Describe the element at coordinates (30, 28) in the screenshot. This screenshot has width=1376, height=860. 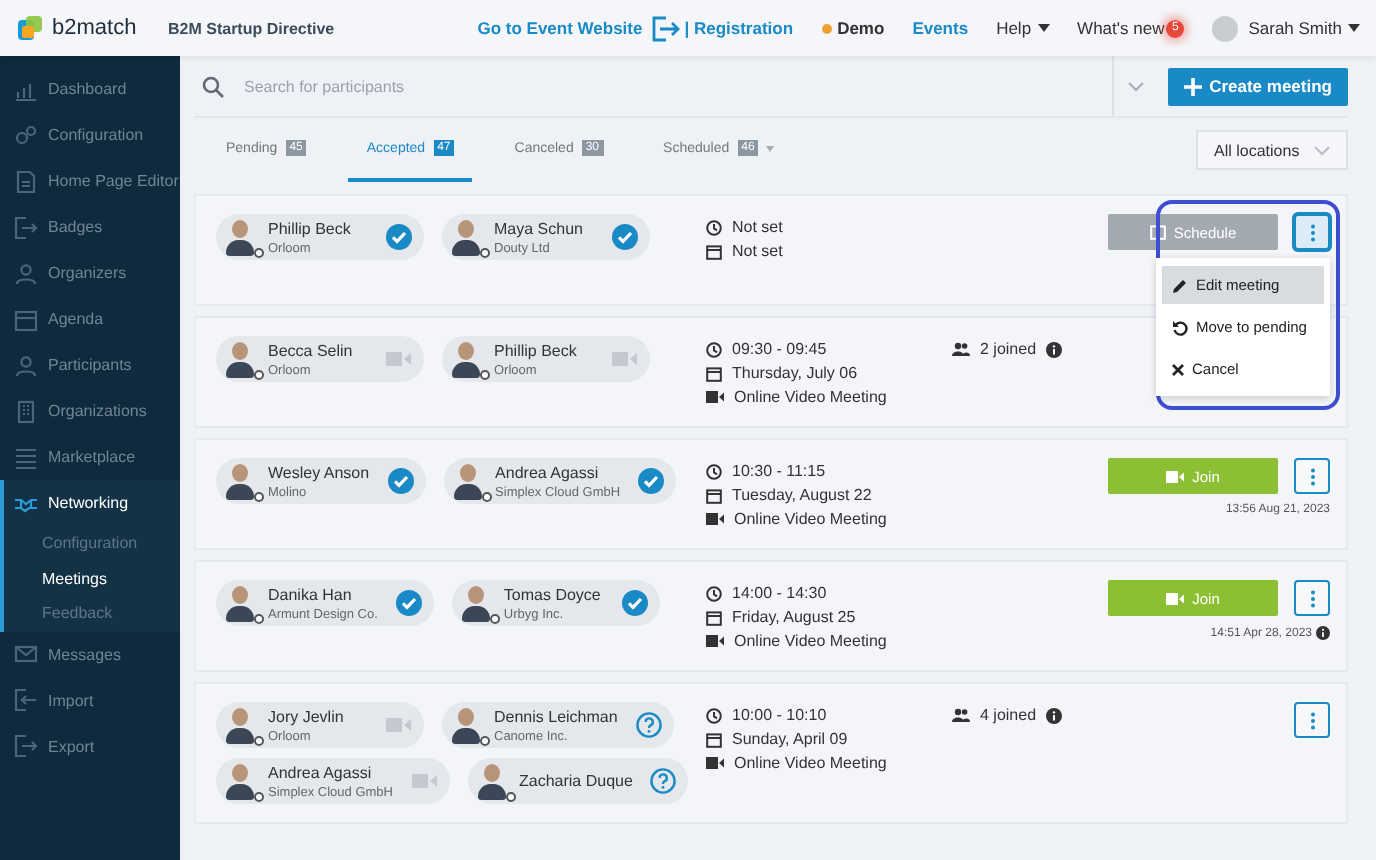
I see `logo-icon` at that location.